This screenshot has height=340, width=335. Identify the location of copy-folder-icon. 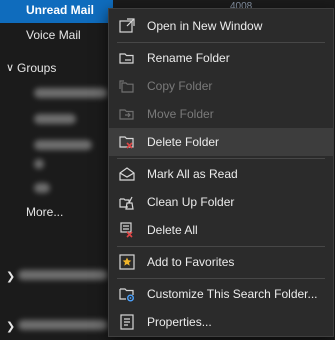
(127, 86).